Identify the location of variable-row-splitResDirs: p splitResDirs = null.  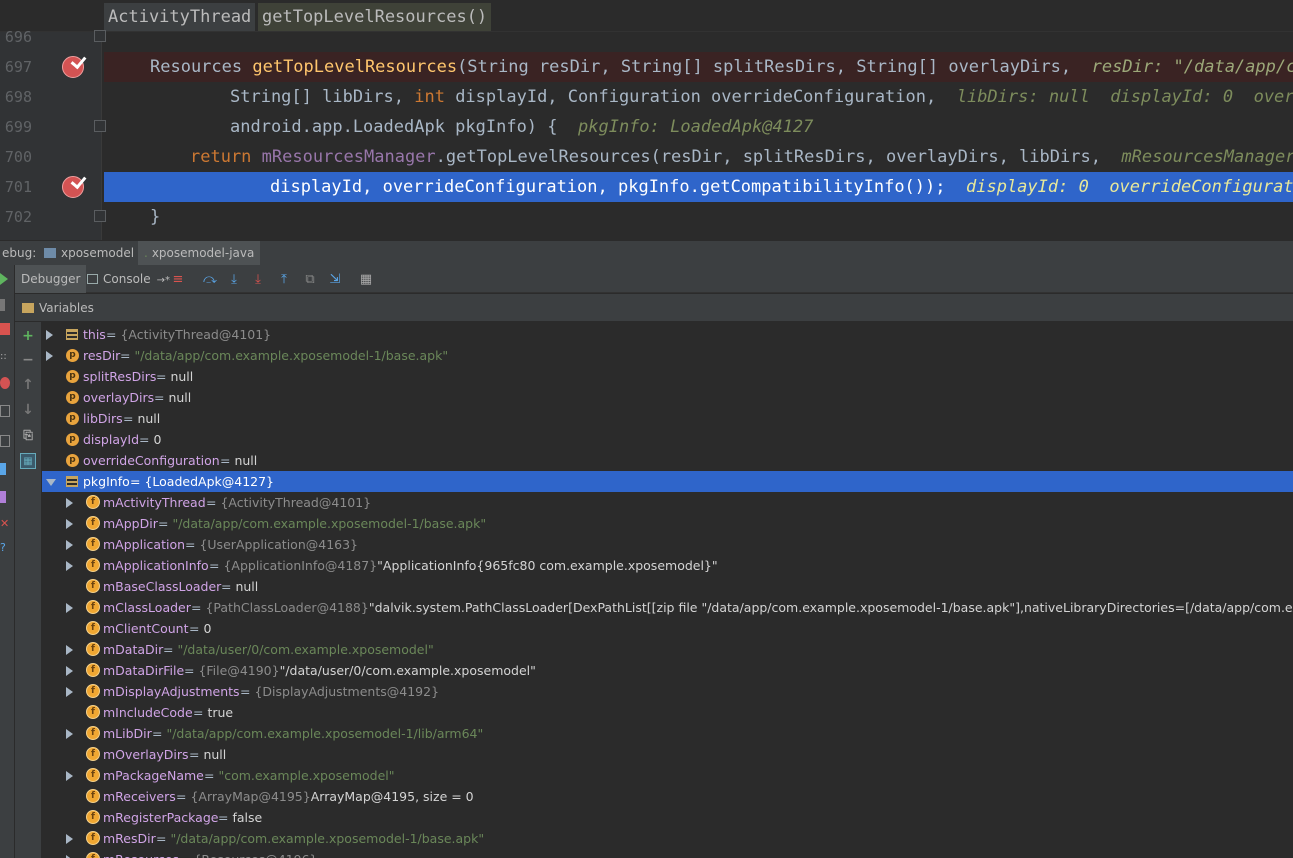
(667, 376).